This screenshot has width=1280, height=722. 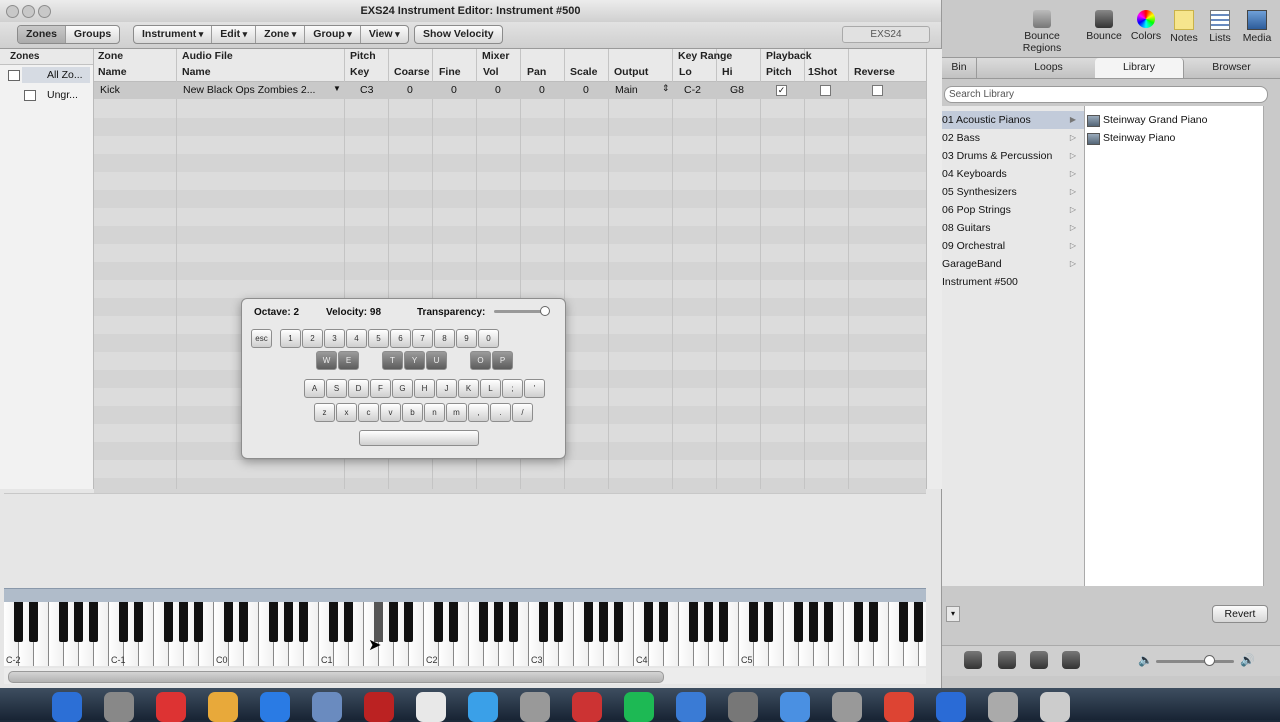 I want to click on col-reverse: Reverse, so click(x=874, y=72).